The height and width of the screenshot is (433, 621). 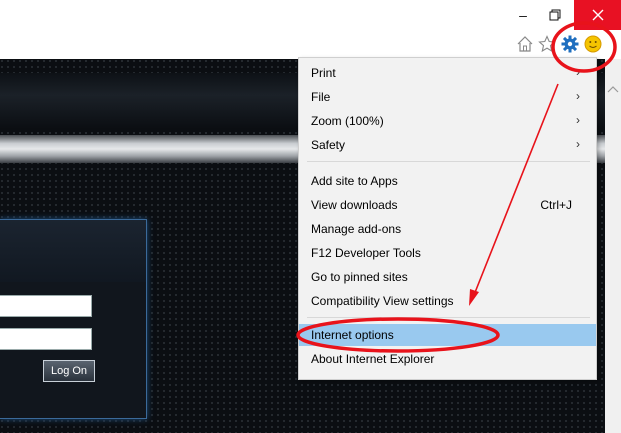 I want to click on gear-icon, so click(x=570, y=44).